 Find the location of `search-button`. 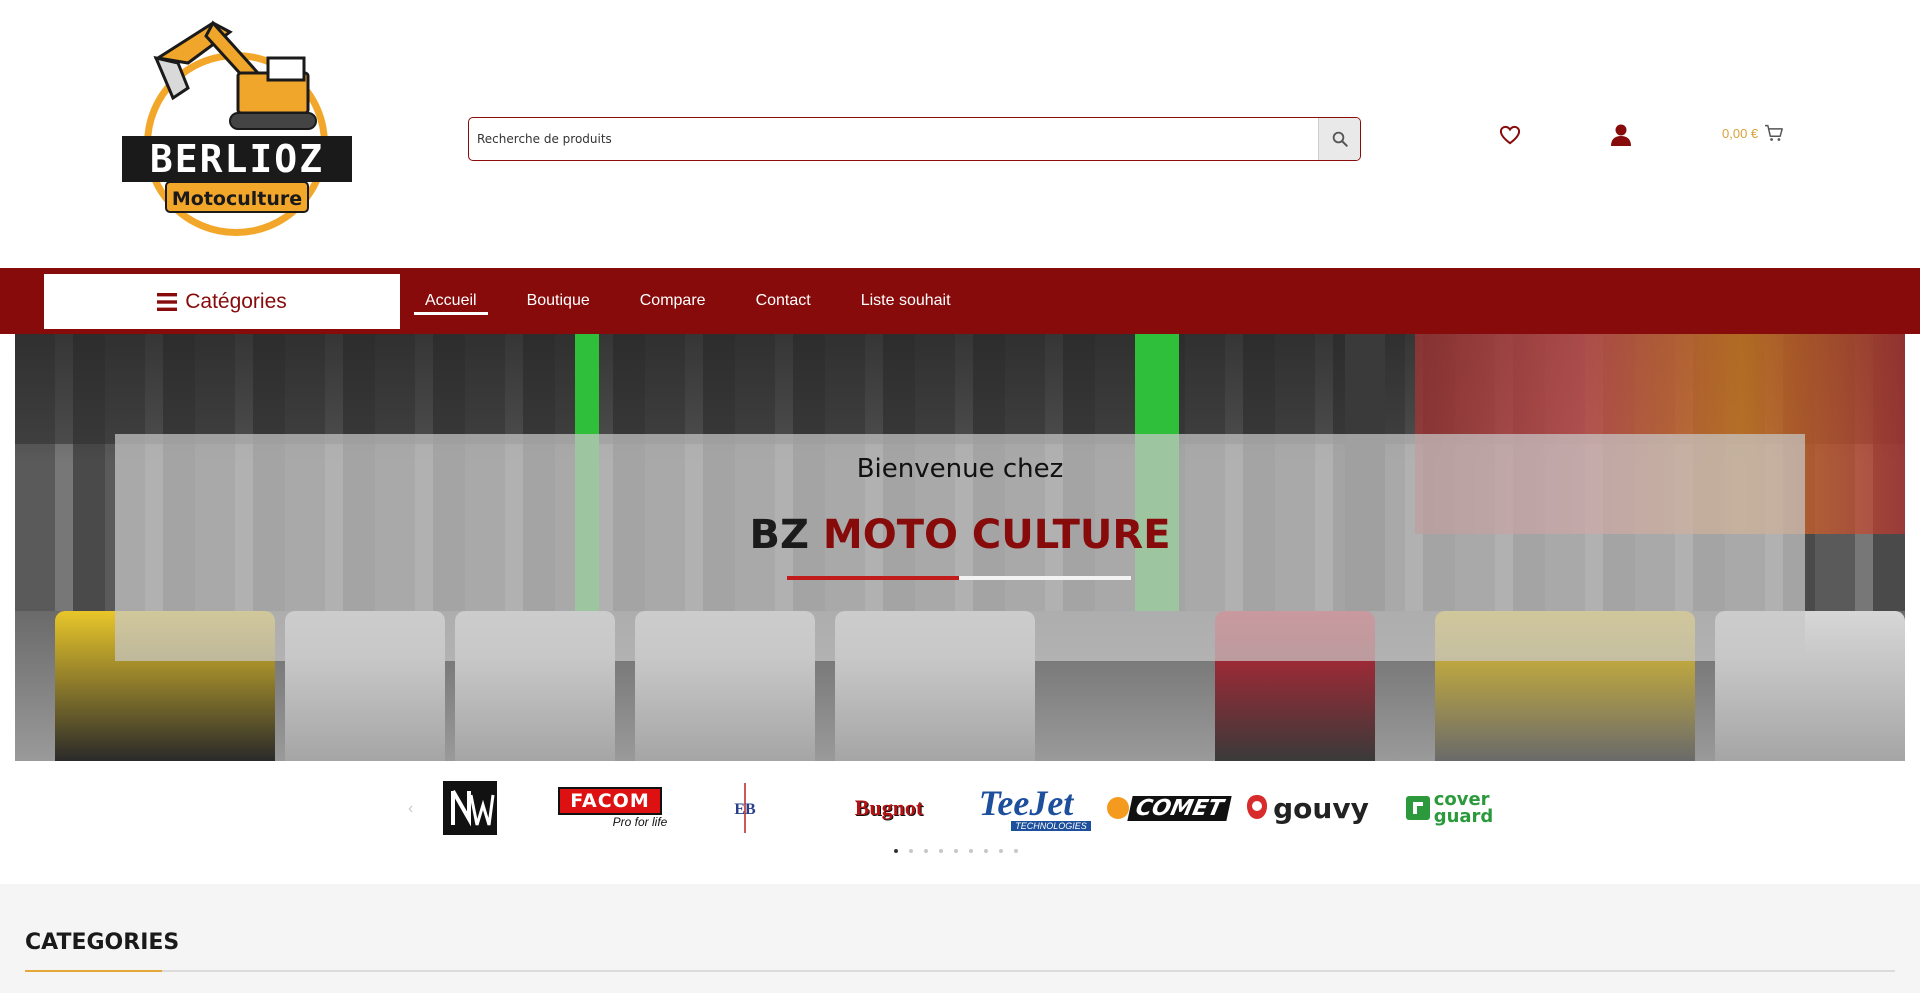

search-button is located at coordinates (1339, 139).